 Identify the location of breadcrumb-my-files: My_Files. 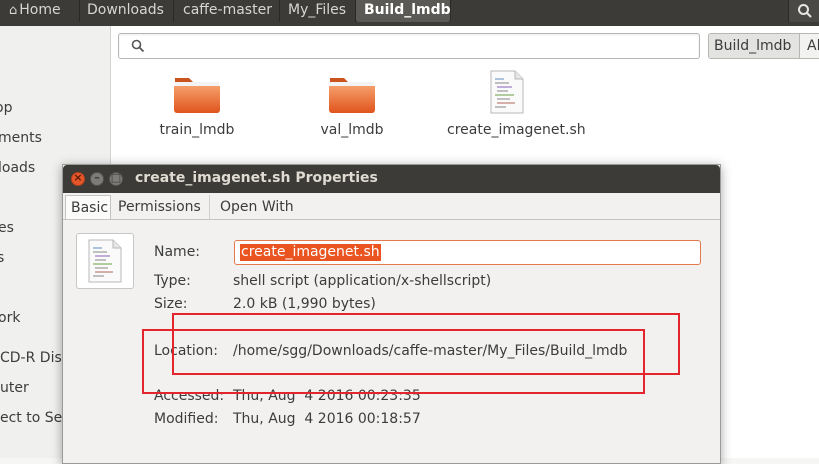
(318, 11).